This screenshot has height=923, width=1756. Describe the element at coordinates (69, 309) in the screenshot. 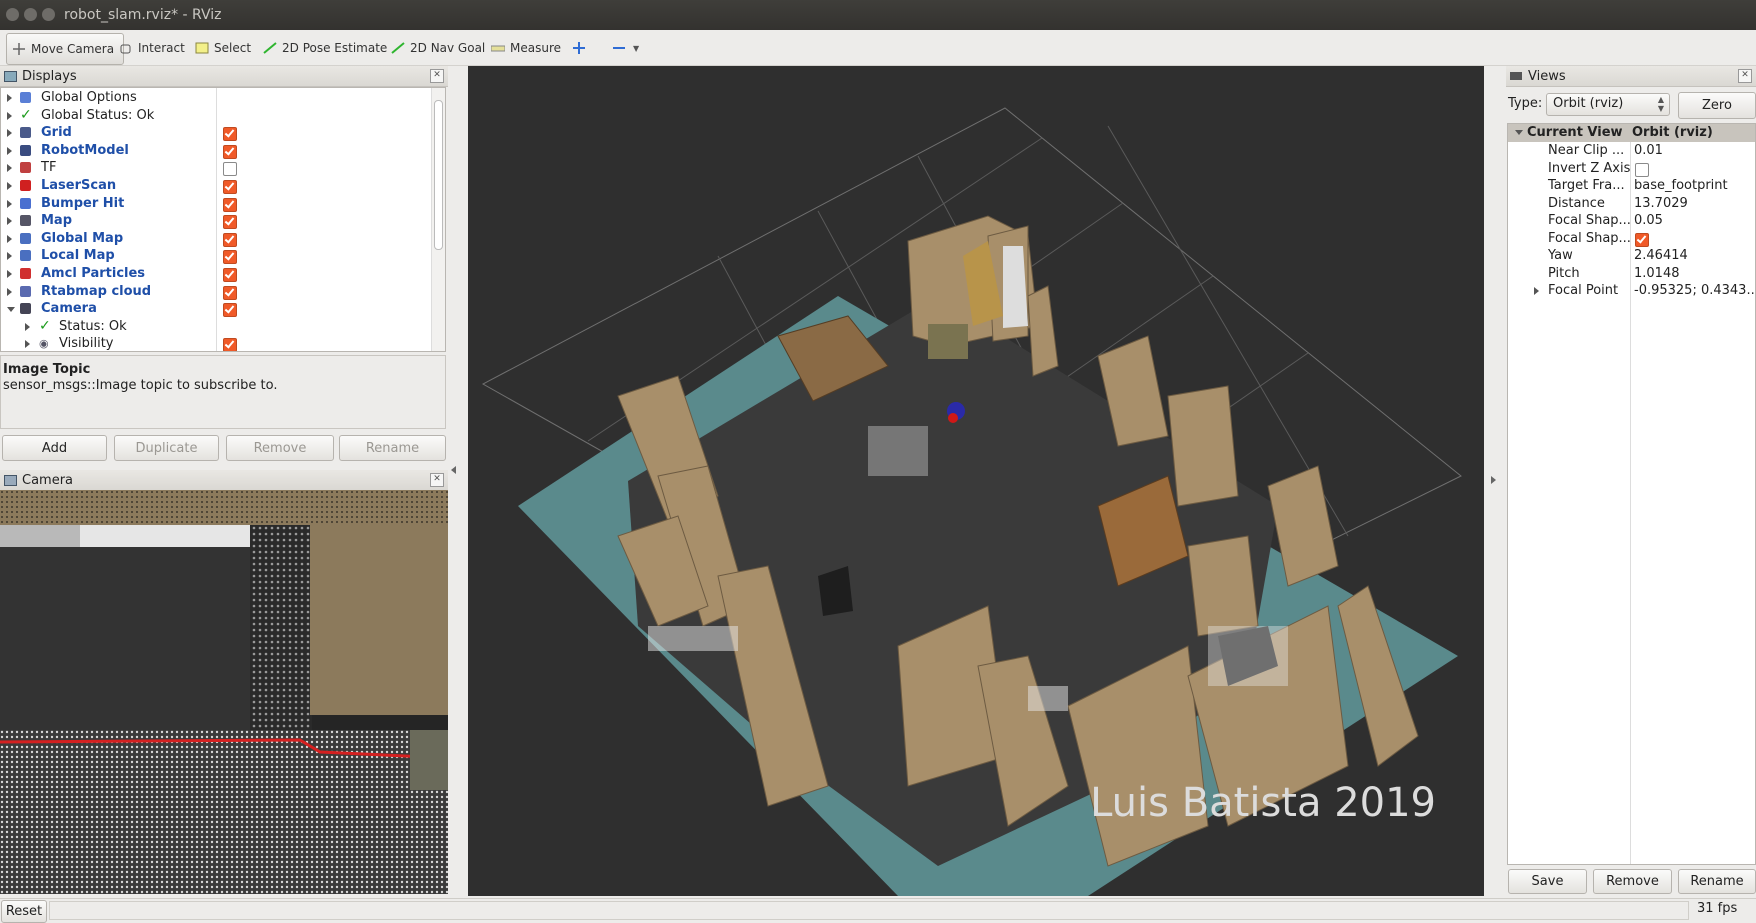

I see `display-item-label: Camera` at that location.